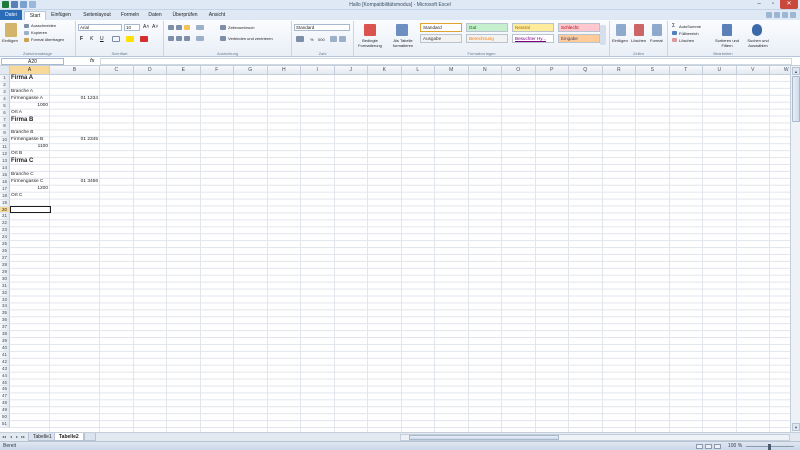 The height and width of the screenshot is (450, 800). What do you see at coordinates (5, 258) in the screenshot?
I see `row-header-27: 27` at bounding box center [5, 258].